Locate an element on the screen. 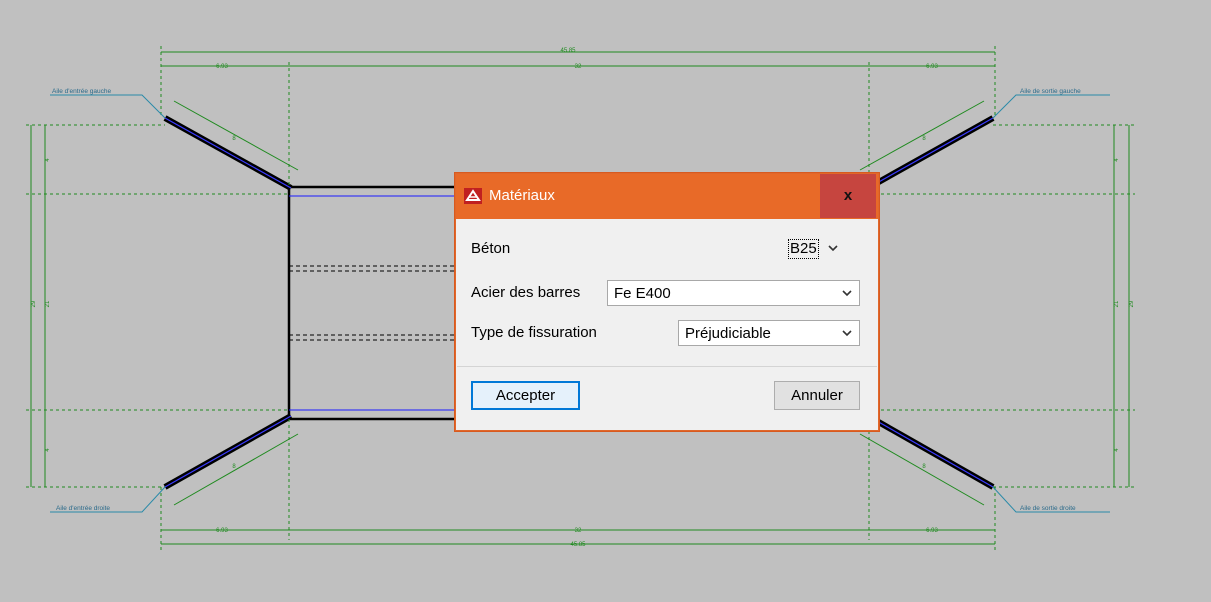 Image resolution: width=1211 pixels, height=602 pixels. app-logo-icon is located at coordinates (473, 196).